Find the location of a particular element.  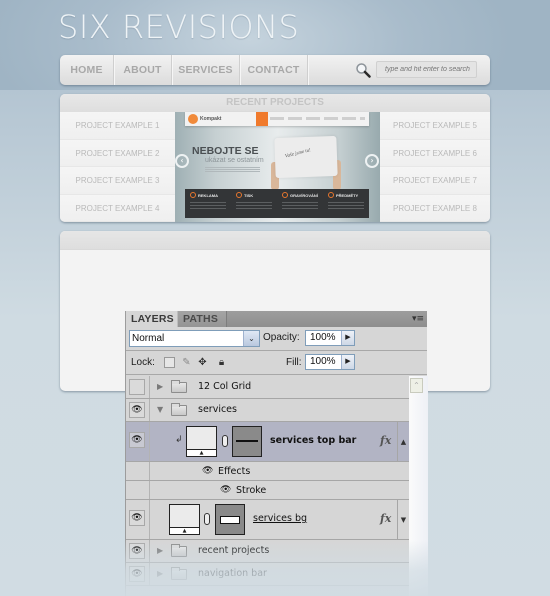

panel-menu-icon: ▾≡ is located at coordinates (417, 319).